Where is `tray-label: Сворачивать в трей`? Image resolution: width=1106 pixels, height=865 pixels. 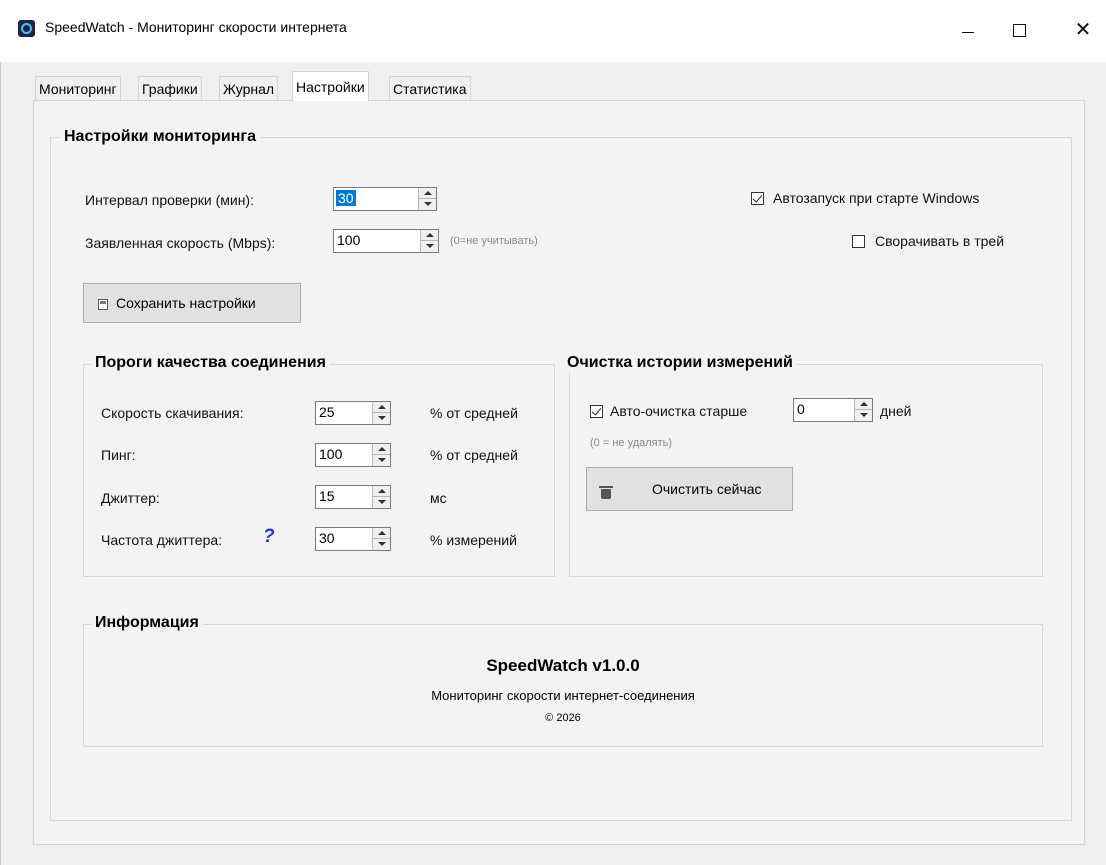 tray-label: Сворачивать в трей is located at coordinates (939, 241).